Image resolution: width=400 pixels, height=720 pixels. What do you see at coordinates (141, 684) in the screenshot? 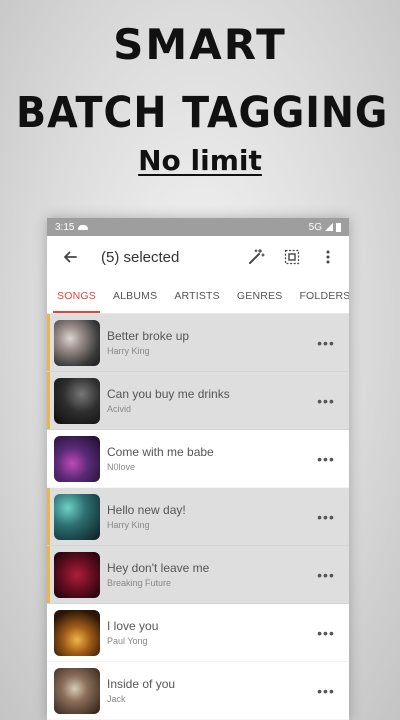
I see `song-title: Inside of you` at bounding box center [141, 684].